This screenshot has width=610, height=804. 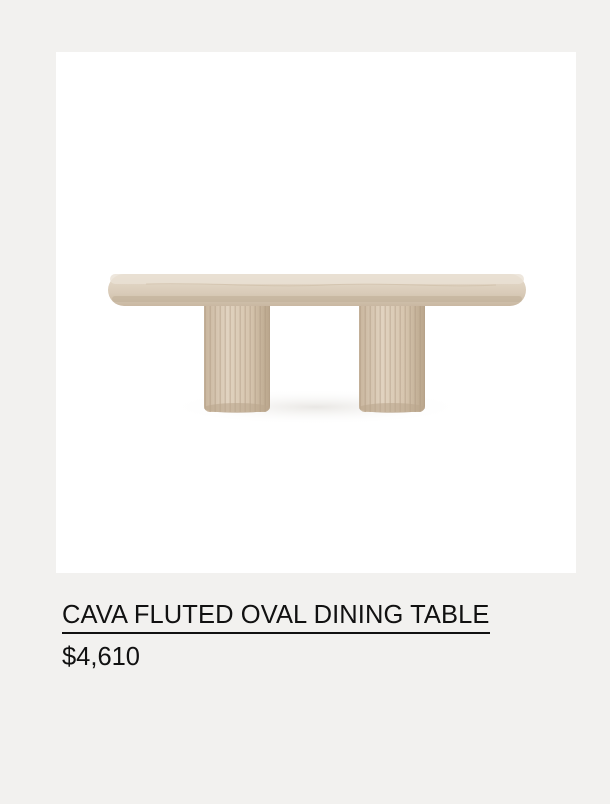 I want to click on product-info: CAVA FLUTED OVAL DINING TABLE $4,610, so click(x=322, y=635).